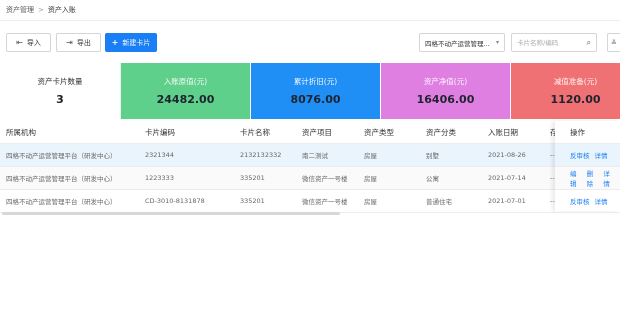 The height and width of the screenshot is (310, 620). What do you see at coordinates (317, 132) in the screenshot?
I see `col-header-project: 资产项目` at bounding box center [317, 132].